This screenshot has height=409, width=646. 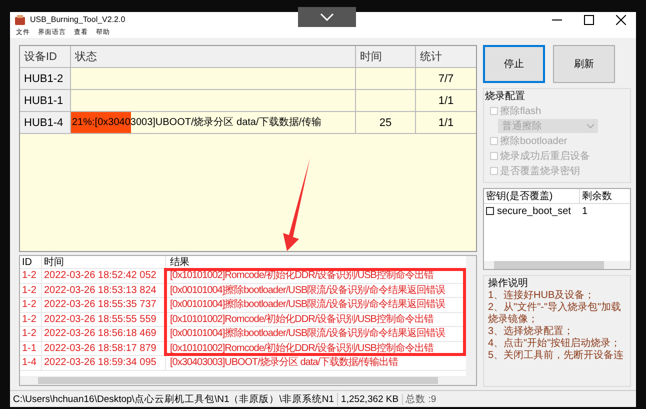 I want to click on log-time-cell: 2022-03-26 18:55:35 737, so click(x=104, y=305).